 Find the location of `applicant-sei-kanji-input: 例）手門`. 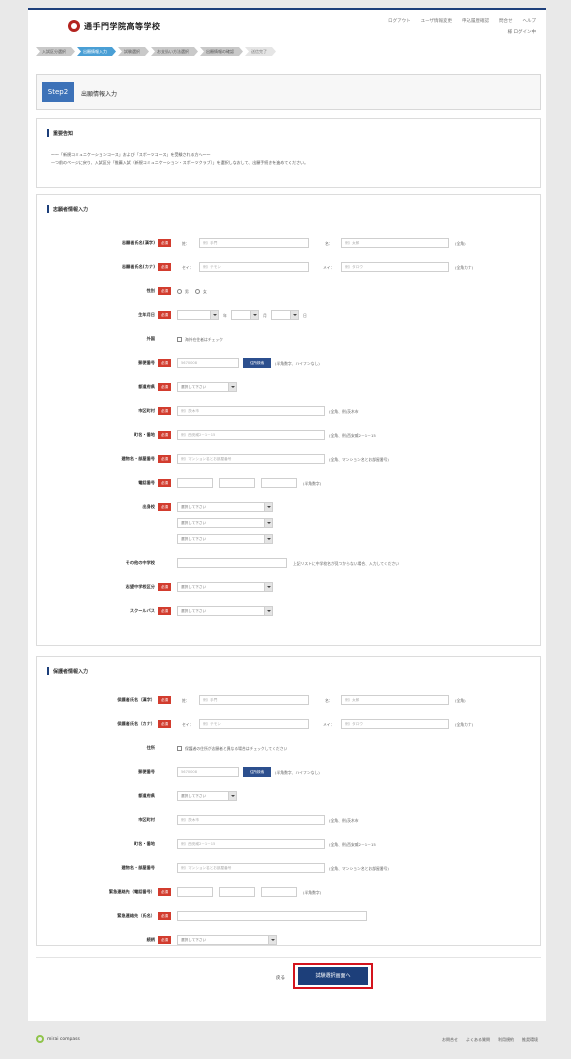

applicant-sei-kanji-input: 例）手門 is located at coordinates (254, 243).